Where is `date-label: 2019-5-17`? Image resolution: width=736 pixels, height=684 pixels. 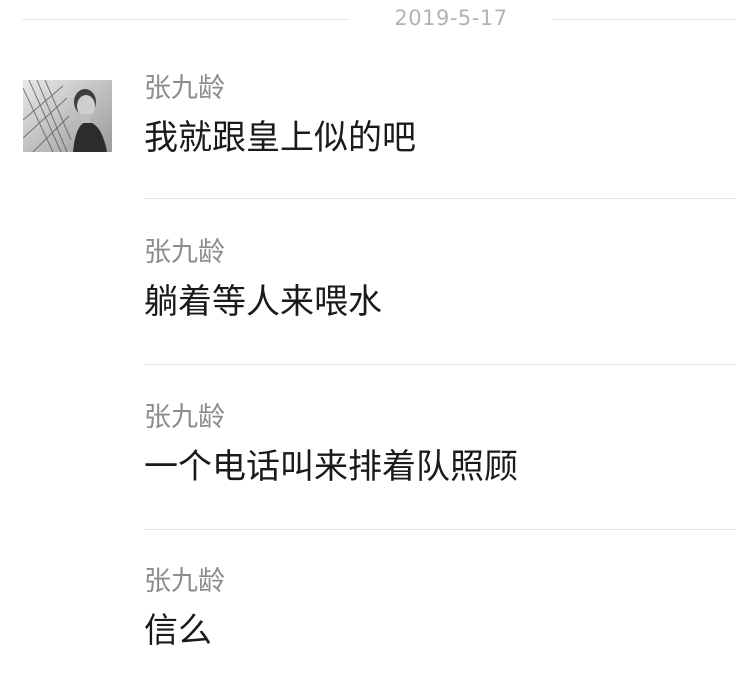
date-label: 2019-5-17 is located at coordinates (451, 18).